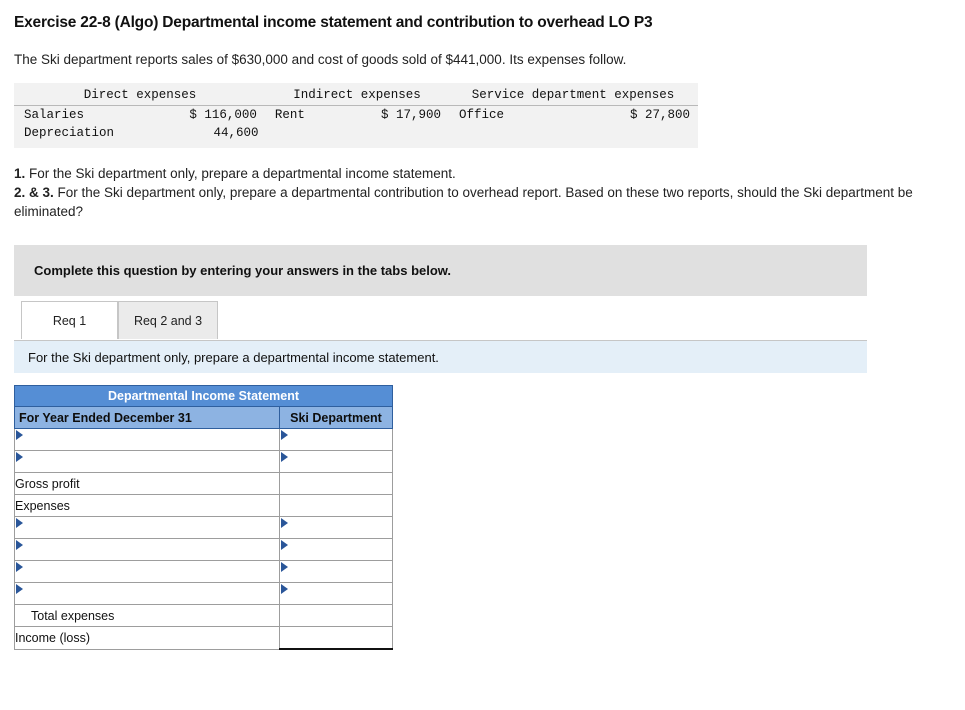 Image resolution: width=965 pixels, height=710 pixels. What do you see at coordinates (223, 115) in the screenshot?
I see `row0-direct-amount: $ 116,000` at bounding box center [223, 115].